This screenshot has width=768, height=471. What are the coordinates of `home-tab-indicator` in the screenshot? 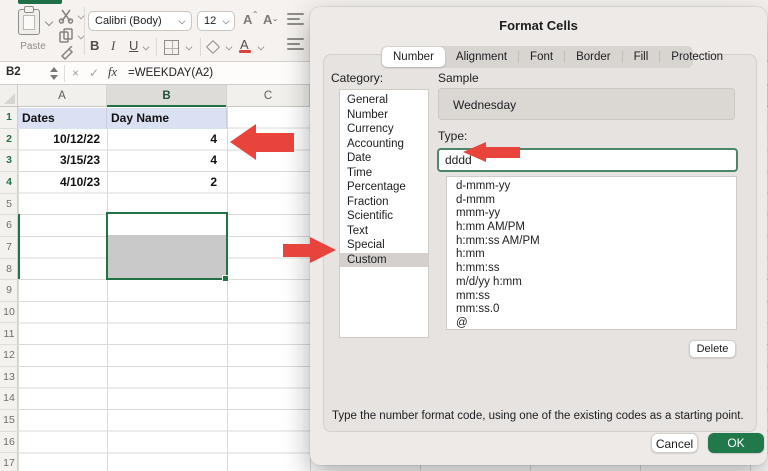 It's located at (40, 2).